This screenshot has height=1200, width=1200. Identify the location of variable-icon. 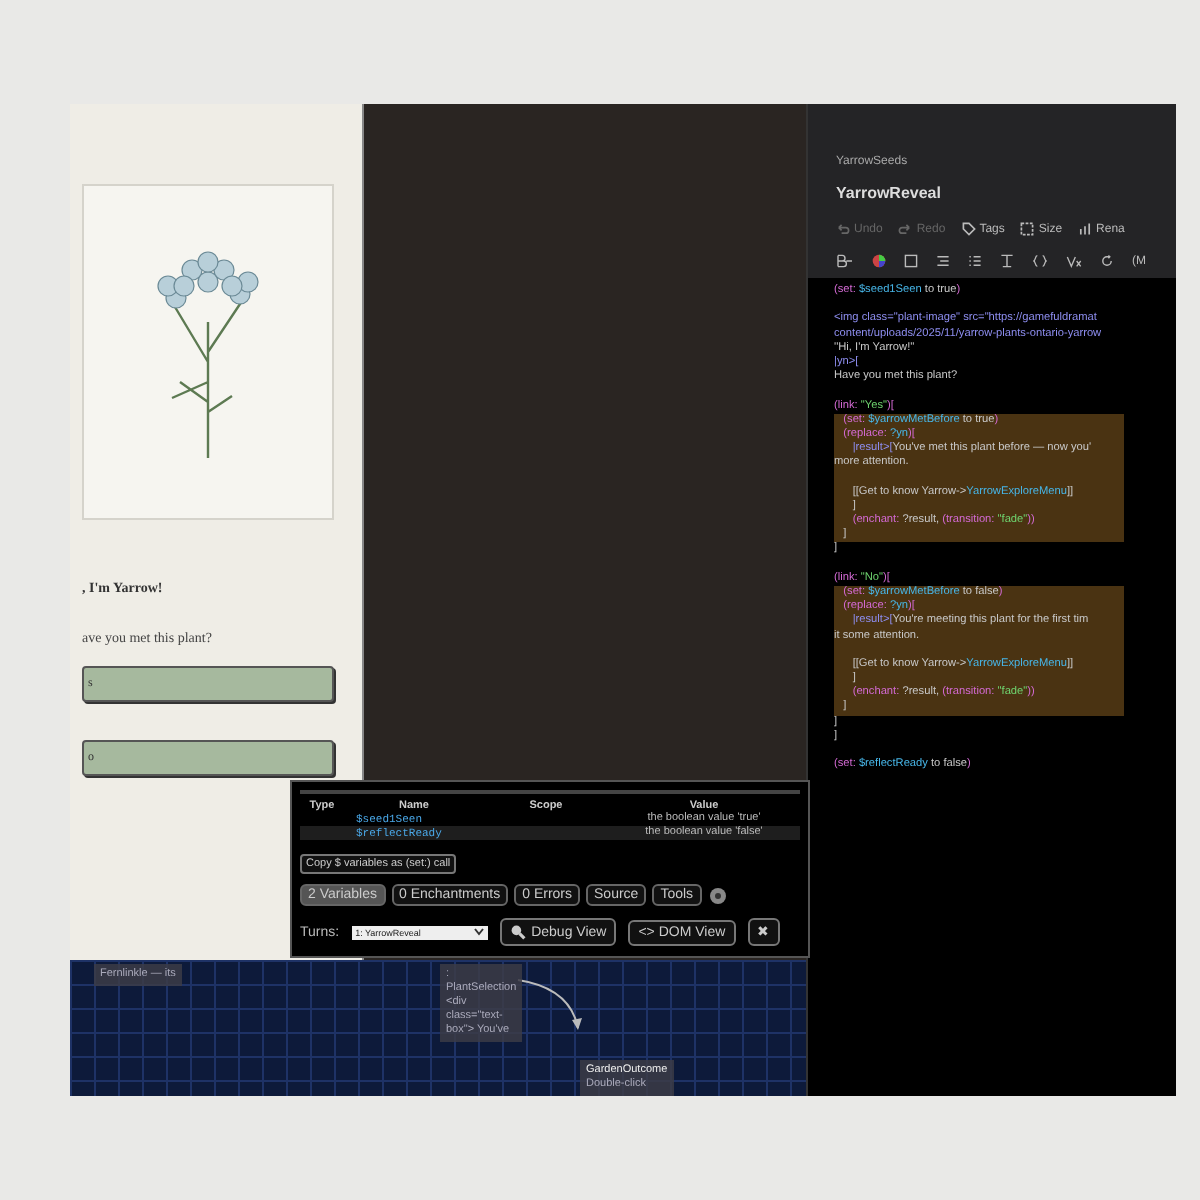
(1074, 261).